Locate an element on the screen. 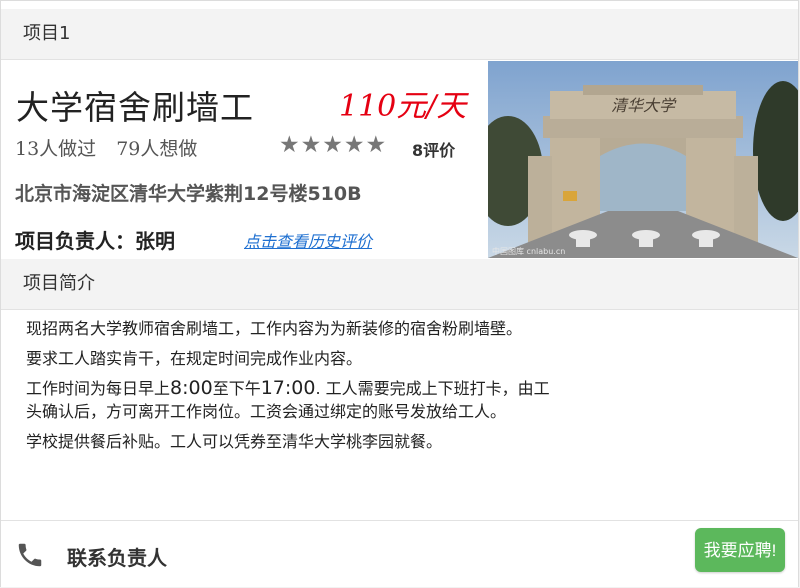 Image resolution: width=800 pixels, height=588 pixels. phone-icon is located at coordinates (30, 555).